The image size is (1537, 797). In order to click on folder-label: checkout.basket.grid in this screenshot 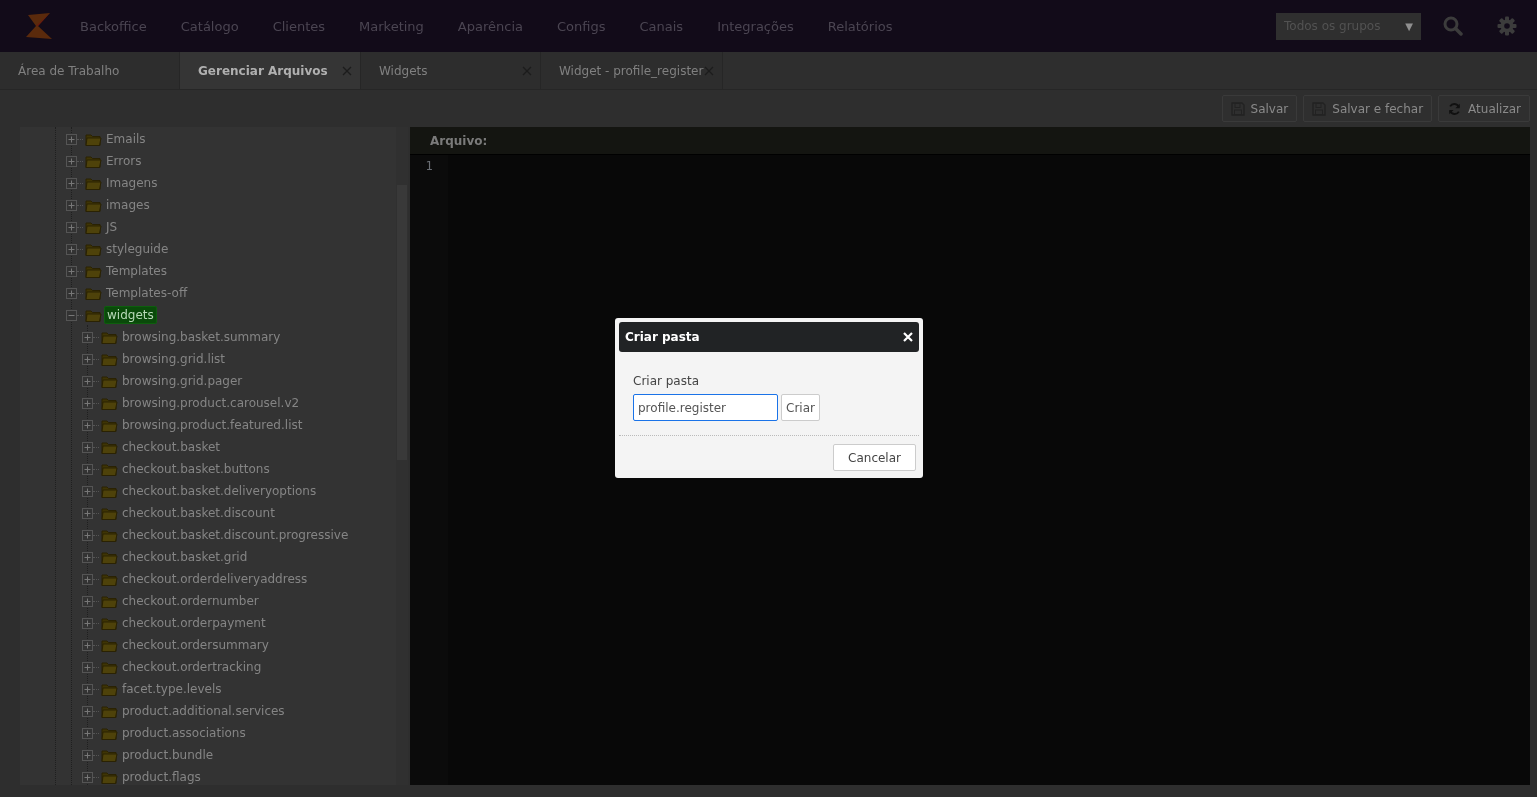, I will do `click(185, 557)`.